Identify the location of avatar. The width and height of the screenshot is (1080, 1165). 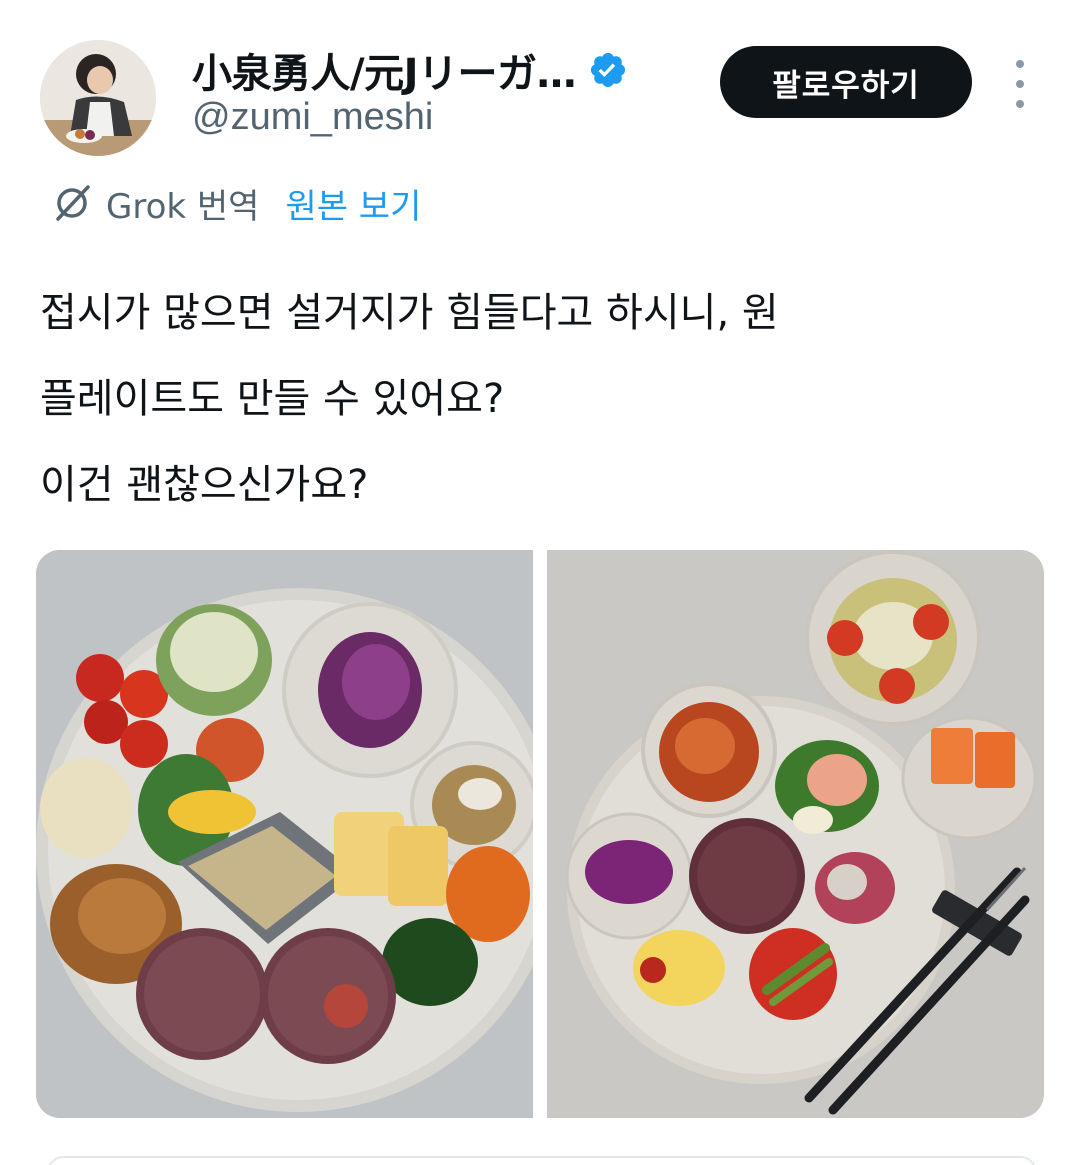
(98, 98).